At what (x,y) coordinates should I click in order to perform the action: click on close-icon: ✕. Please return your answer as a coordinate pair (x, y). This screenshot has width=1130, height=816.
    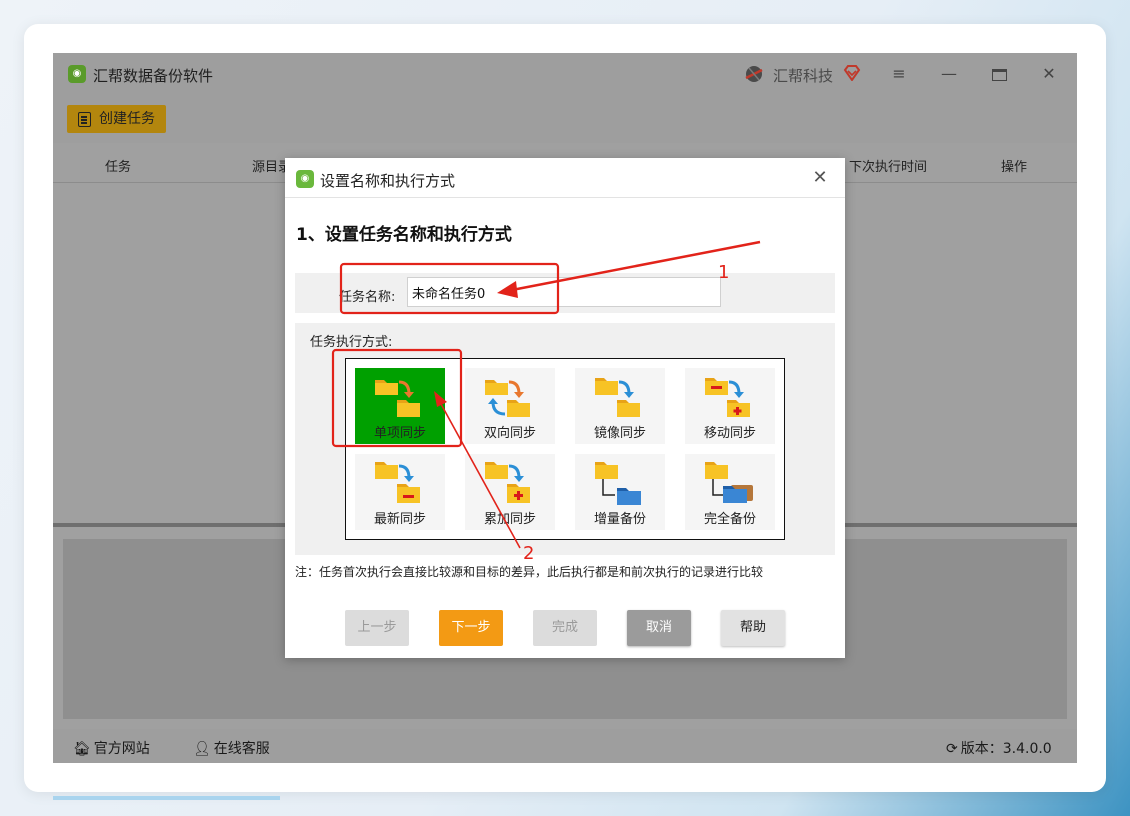
    Looking at the image, I should click on (1049, 74).